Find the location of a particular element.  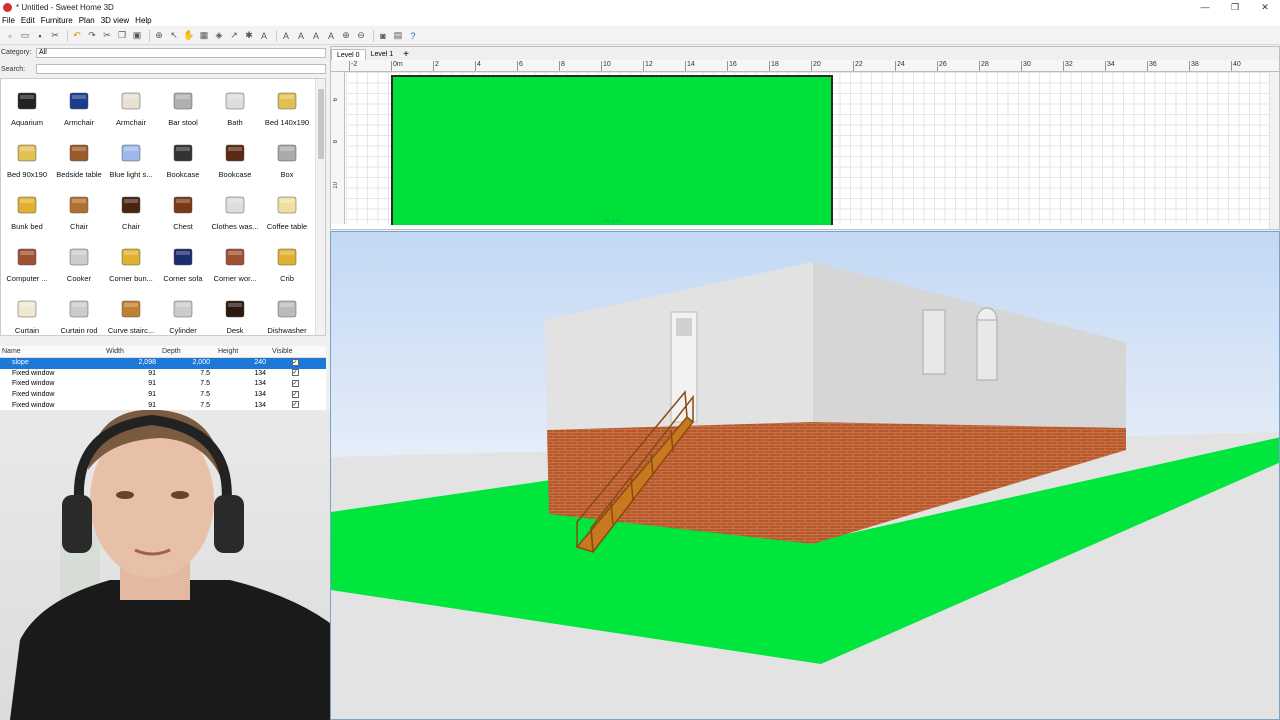

create-rooms-icon: ◈ is located at coordinates (219, 36).